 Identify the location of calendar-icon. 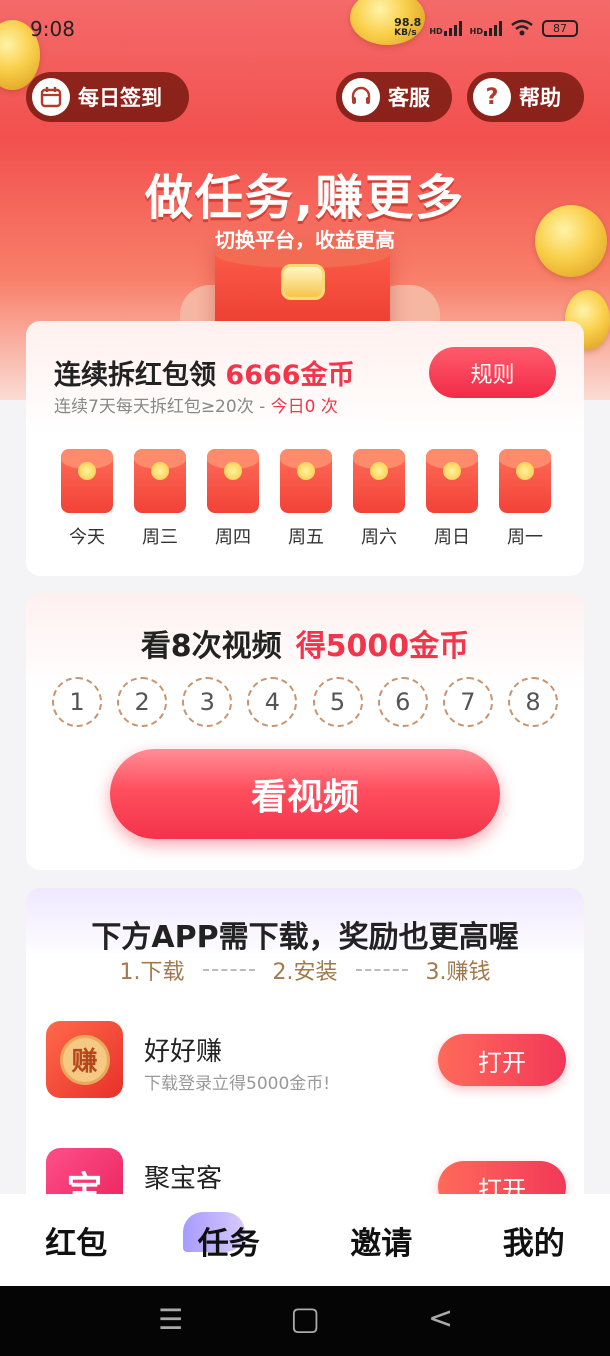
(51, 97).